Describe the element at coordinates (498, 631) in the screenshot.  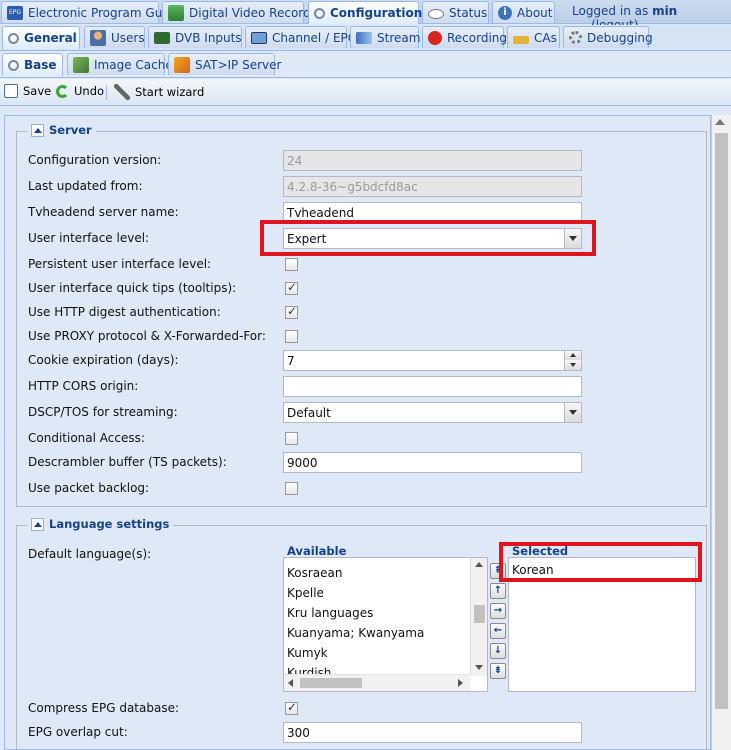
I see `remove-left-button: ←` at that location.